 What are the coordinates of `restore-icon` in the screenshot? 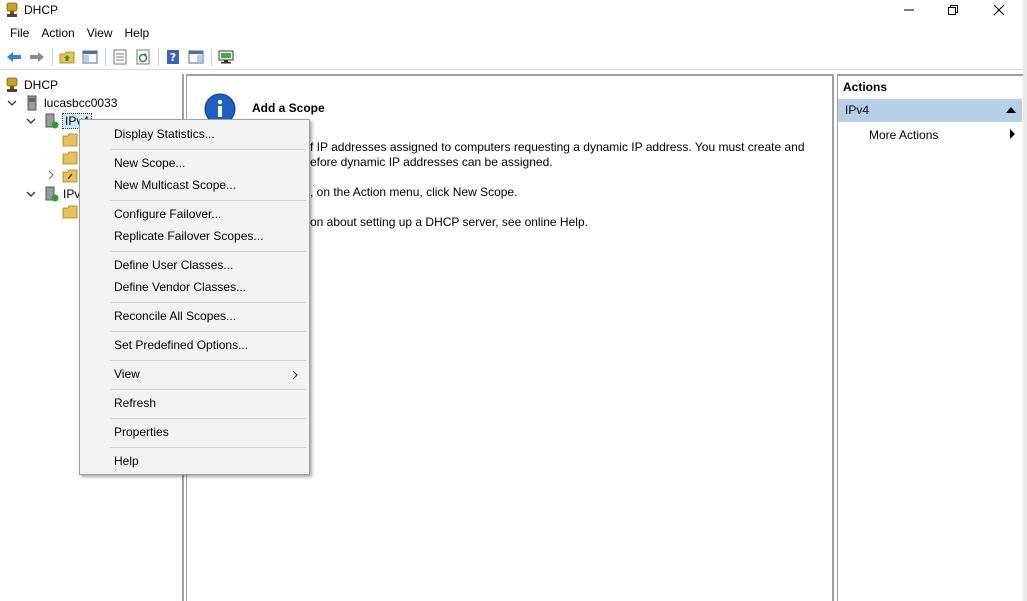 It's located at (953, 10).